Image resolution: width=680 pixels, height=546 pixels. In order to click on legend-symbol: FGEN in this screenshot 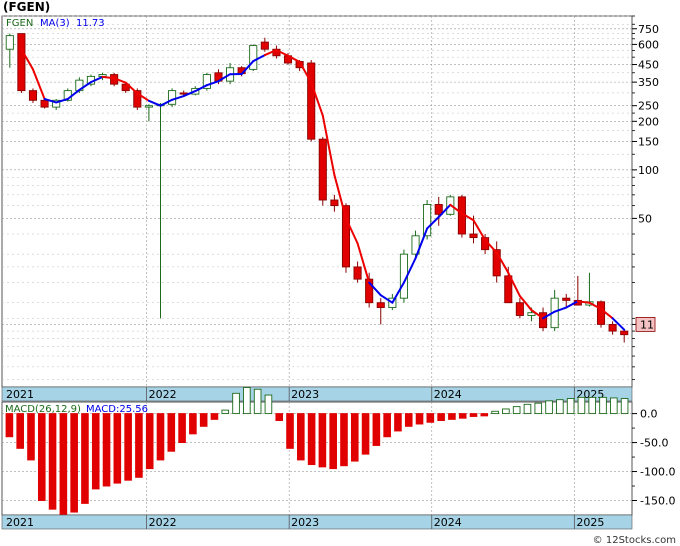, I will do `click(19, 23)`.